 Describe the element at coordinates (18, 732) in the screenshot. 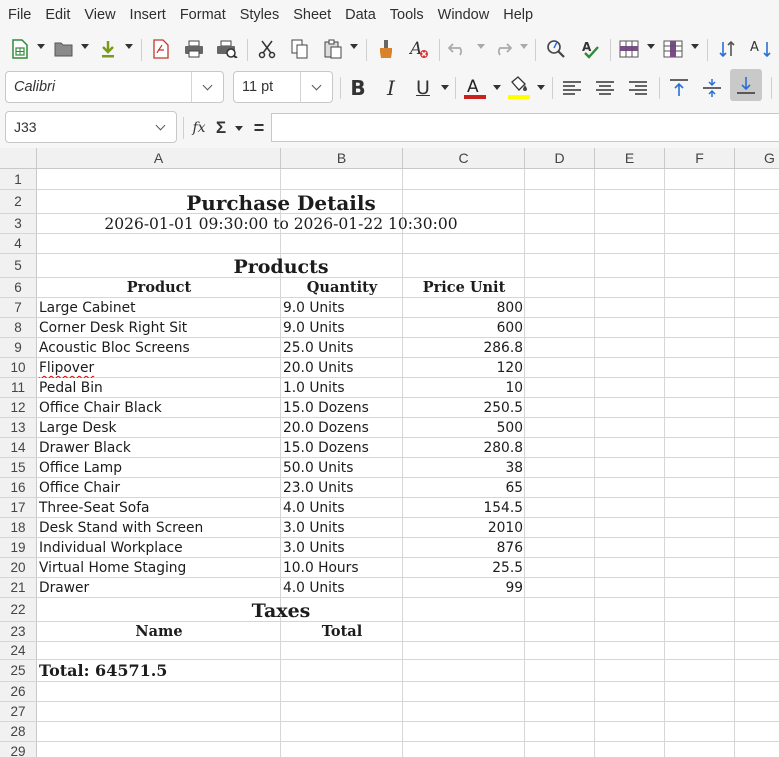

I see `row-header-28: 28` at that location.